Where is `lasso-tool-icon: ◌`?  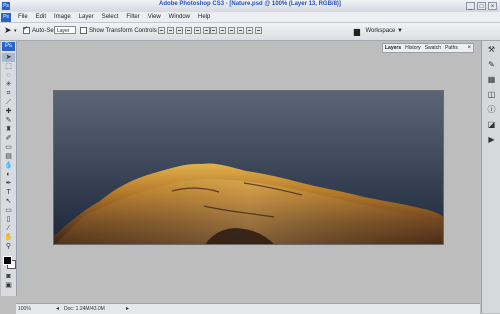 lasso-tool-icon: ◌ is located at coordinates (8, 75).